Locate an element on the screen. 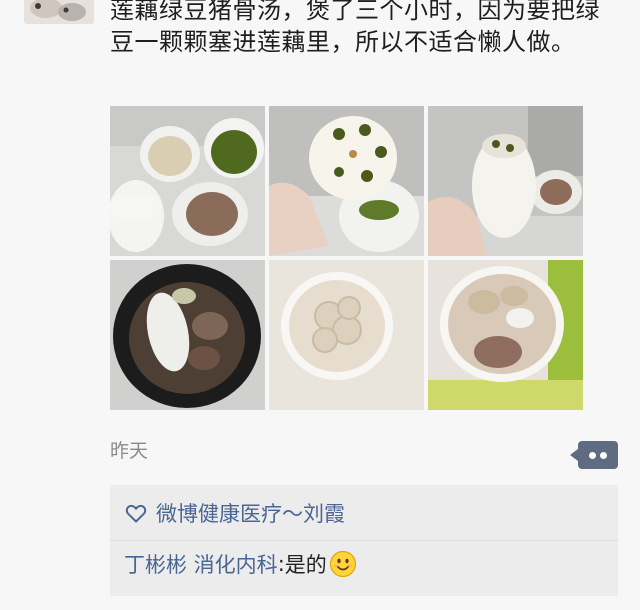 This screenshot has height=610, width=640. comment-icon is located at coordinates (594, 455).